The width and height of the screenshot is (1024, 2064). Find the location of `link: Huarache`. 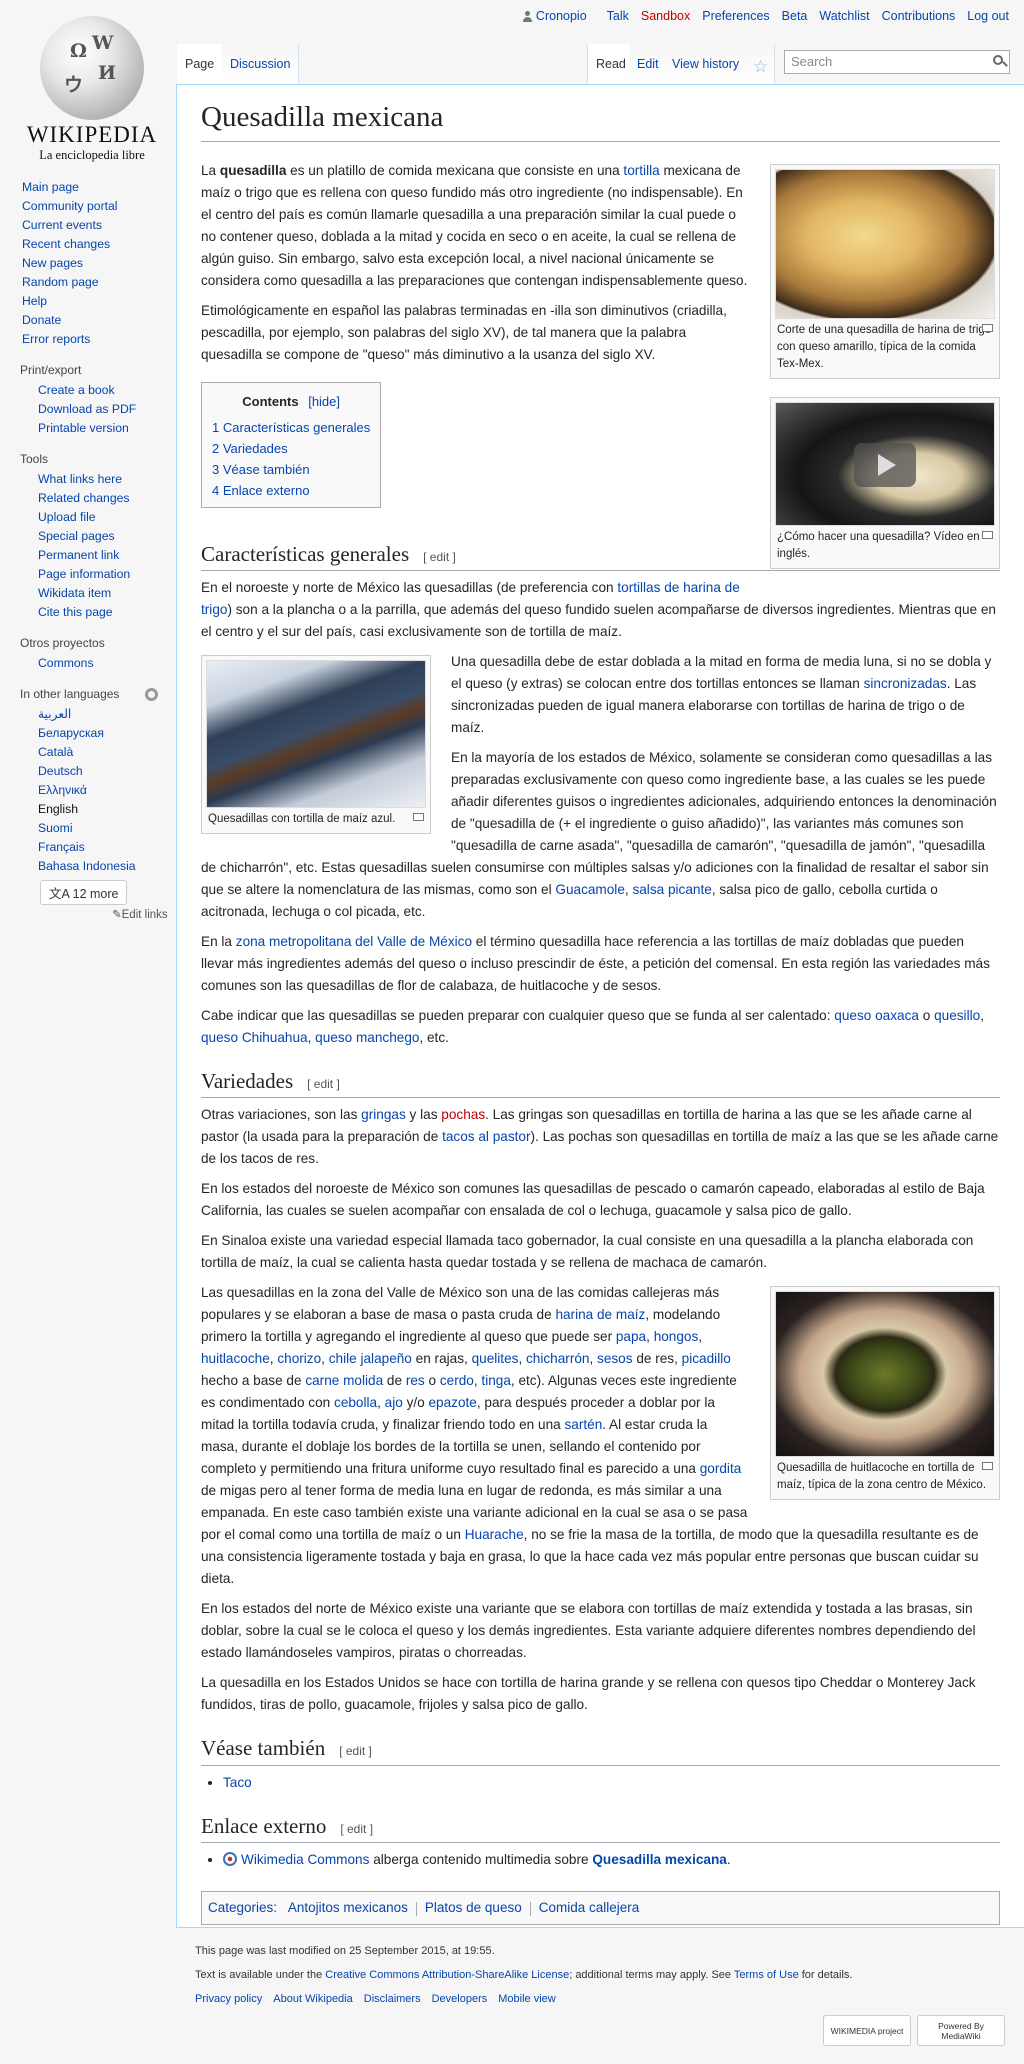

link: Huarache is located at coordinates (494, 1534).